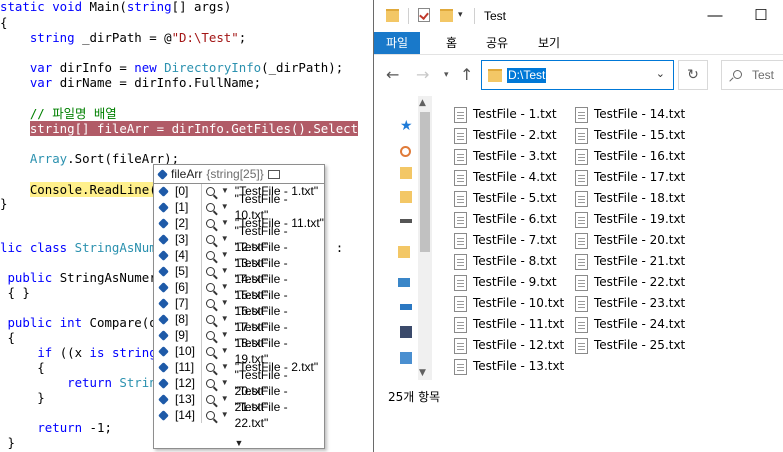  What do you see at coordinates (715, 16) in the screenshot?
I see `minimize-button: —` at bounding box center [715, 16].